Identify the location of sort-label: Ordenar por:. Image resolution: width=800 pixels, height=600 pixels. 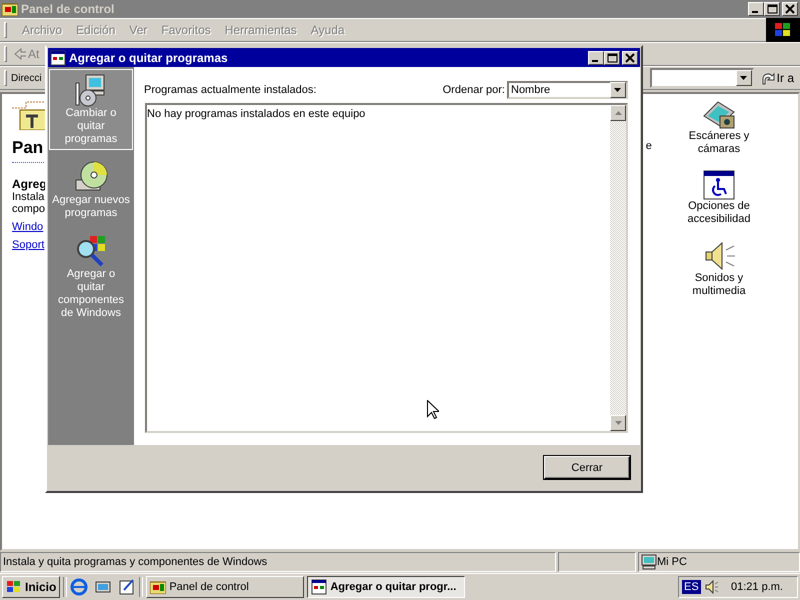
(473, 90).